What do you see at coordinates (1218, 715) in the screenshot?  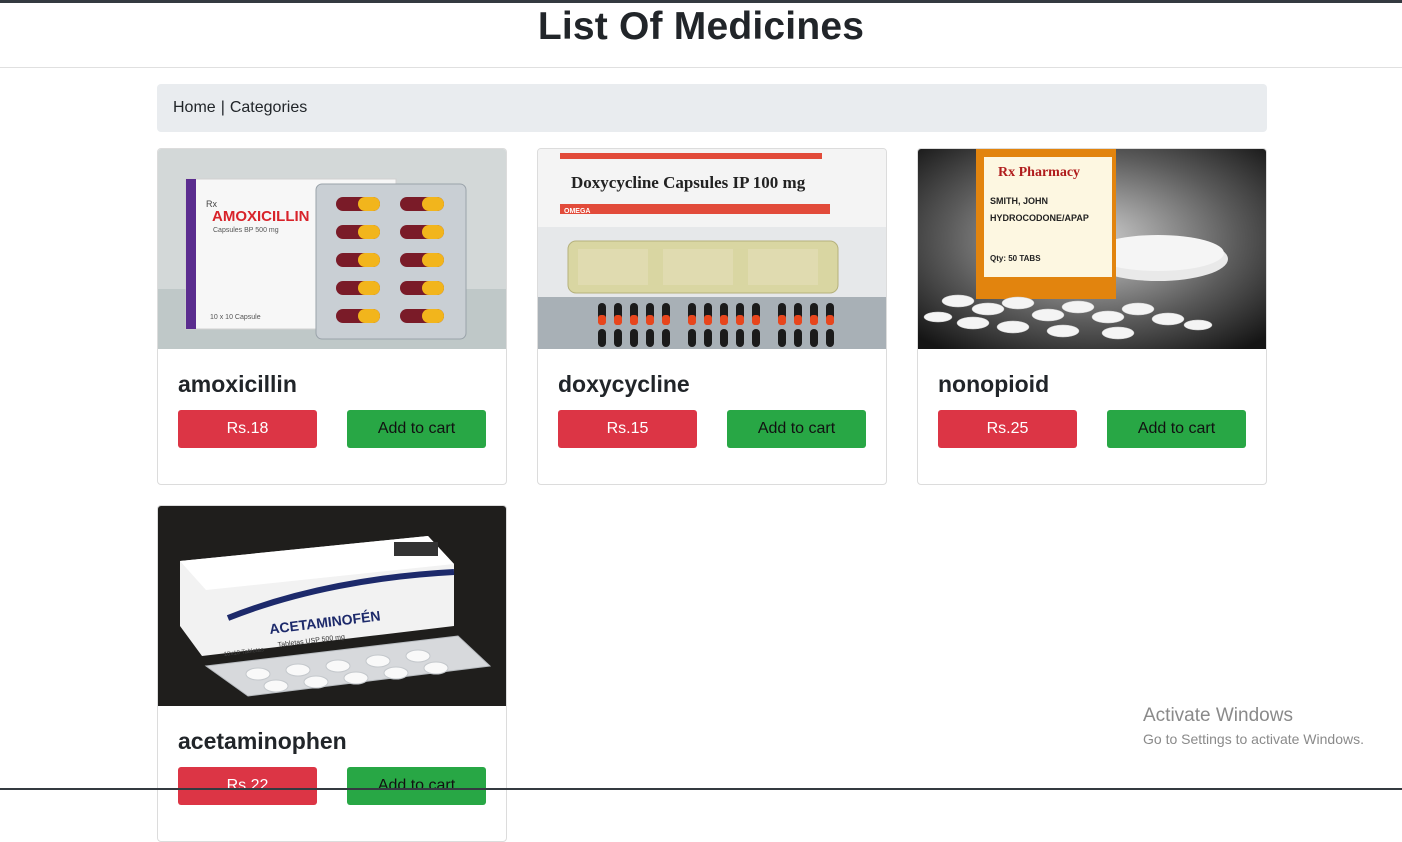 I see `watermark-title: Activate Windows` at bounding box center [1218, 715].